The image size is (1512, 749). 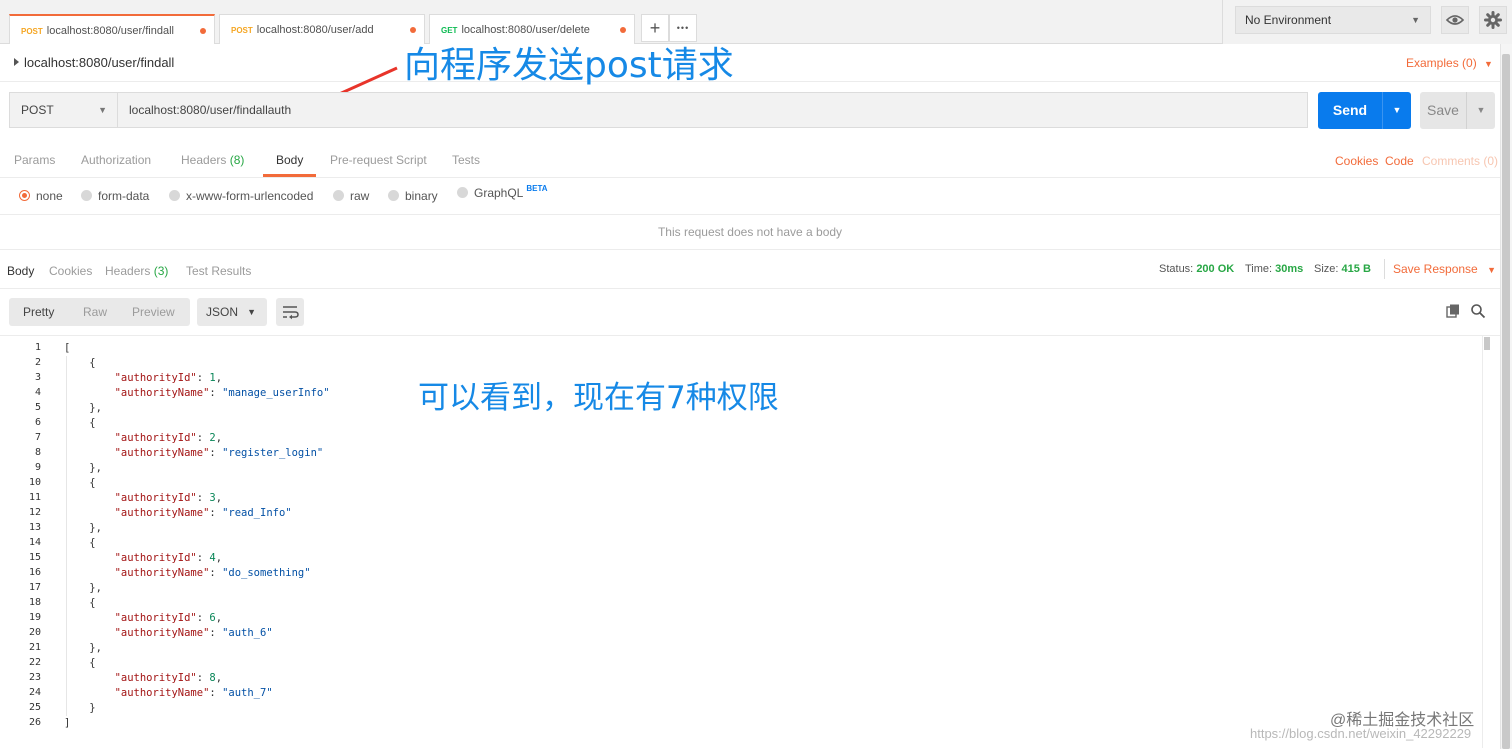 I want to click on request-title-row, so click(x=756, y=63).